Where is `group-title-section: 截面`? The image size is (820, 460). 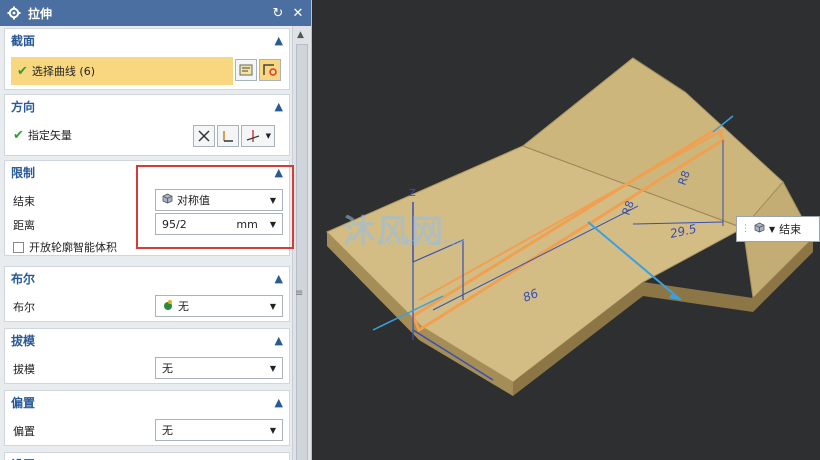 group-title-section: 截面 is located at coordinates (23, 40).